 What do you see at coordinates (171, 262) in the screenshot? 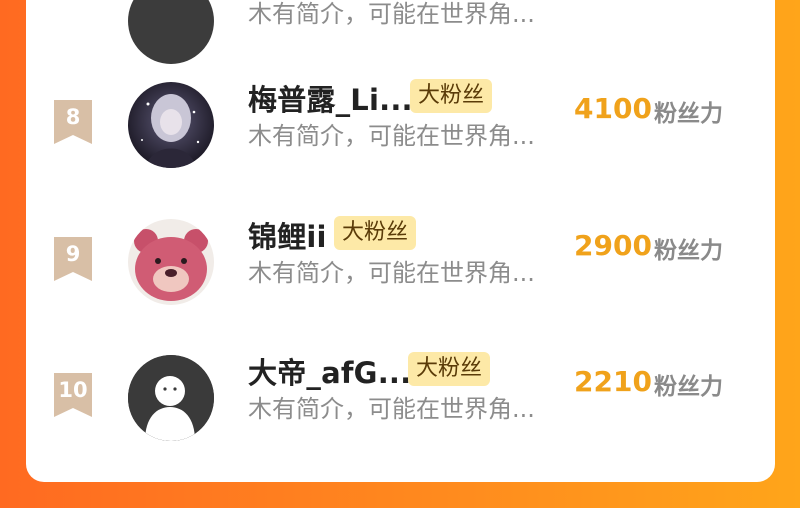
I see `avatar-pink-bear` at bounding box center [171, 262].